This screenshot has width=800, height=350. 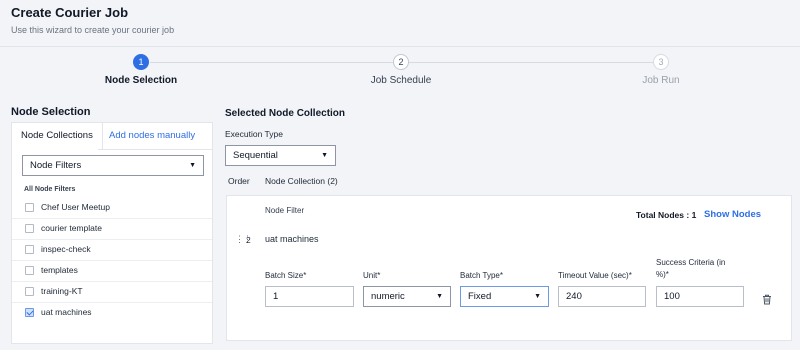 I want to click on unit-select-value: numeric, so click(x=388, y=296).